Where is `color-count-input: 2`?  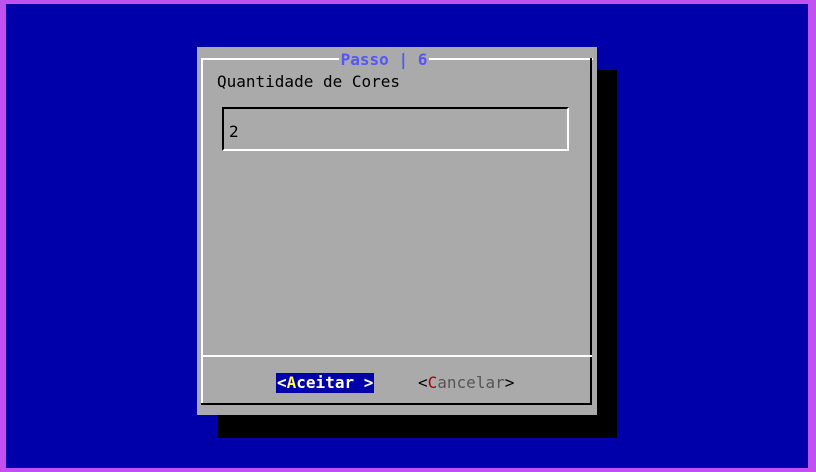 color-count-input: 2 is located at coordinates (395, 129).